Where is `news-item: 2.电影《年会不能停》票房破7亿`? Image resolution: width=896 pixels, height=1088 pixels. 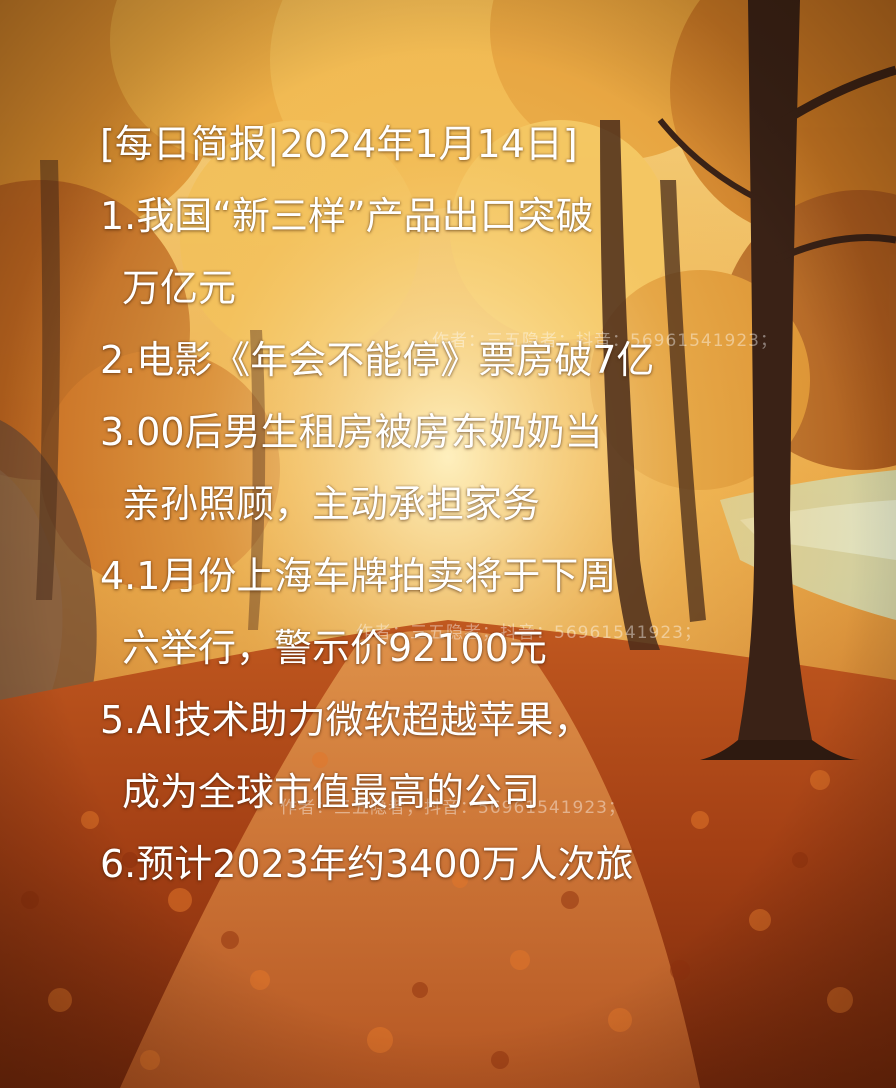 news-item: 2.电影《年会不能停》票房破7亿 is located at coordinates (480, 360).